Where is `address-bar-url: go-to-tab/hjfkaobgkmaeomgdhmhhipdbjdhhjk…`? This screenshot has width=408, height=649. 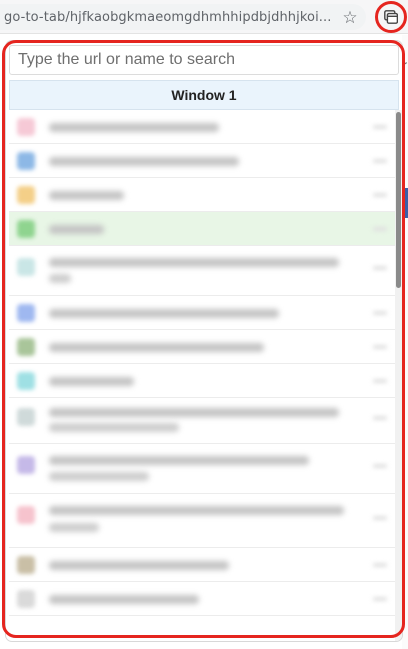
address-bar-url: go-to-tab/hjfkaobgkmaeomgdhmhhipdbjdhhjk… is located at coordinates (169, 17).